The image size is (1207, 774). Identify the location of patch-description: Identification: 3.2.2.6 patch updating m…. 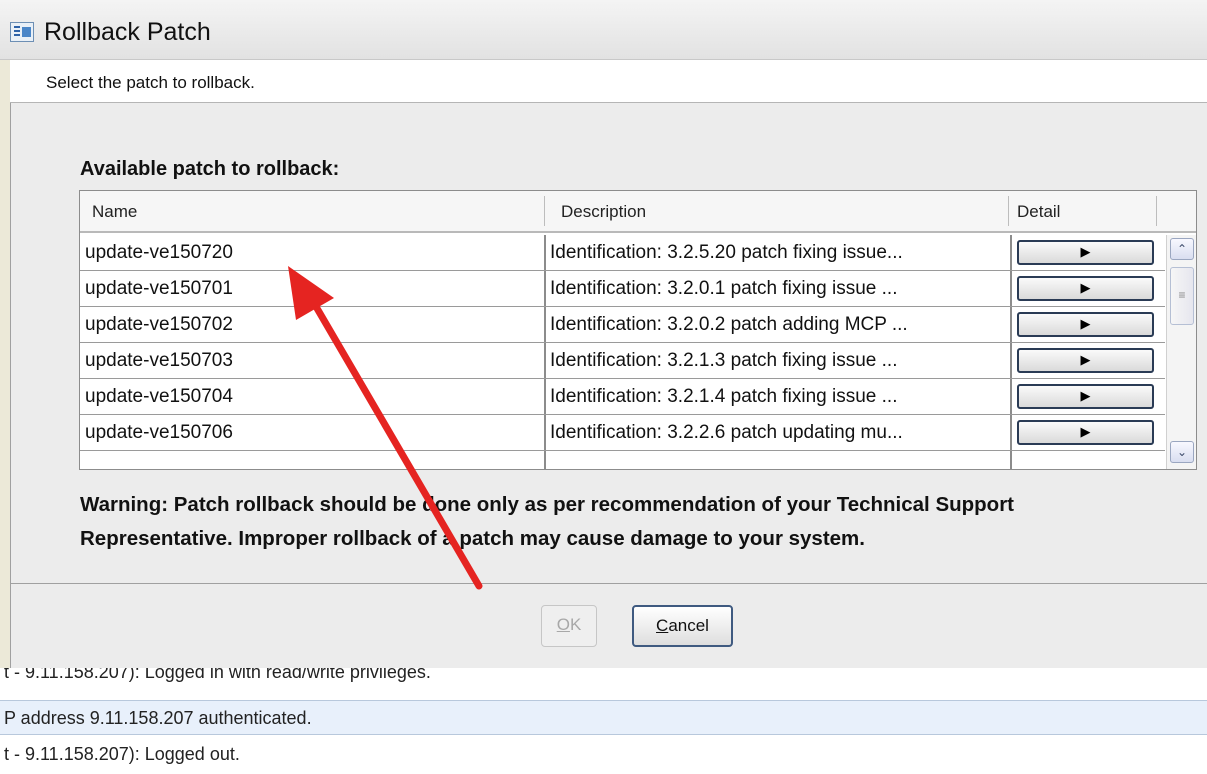
(726, 432).